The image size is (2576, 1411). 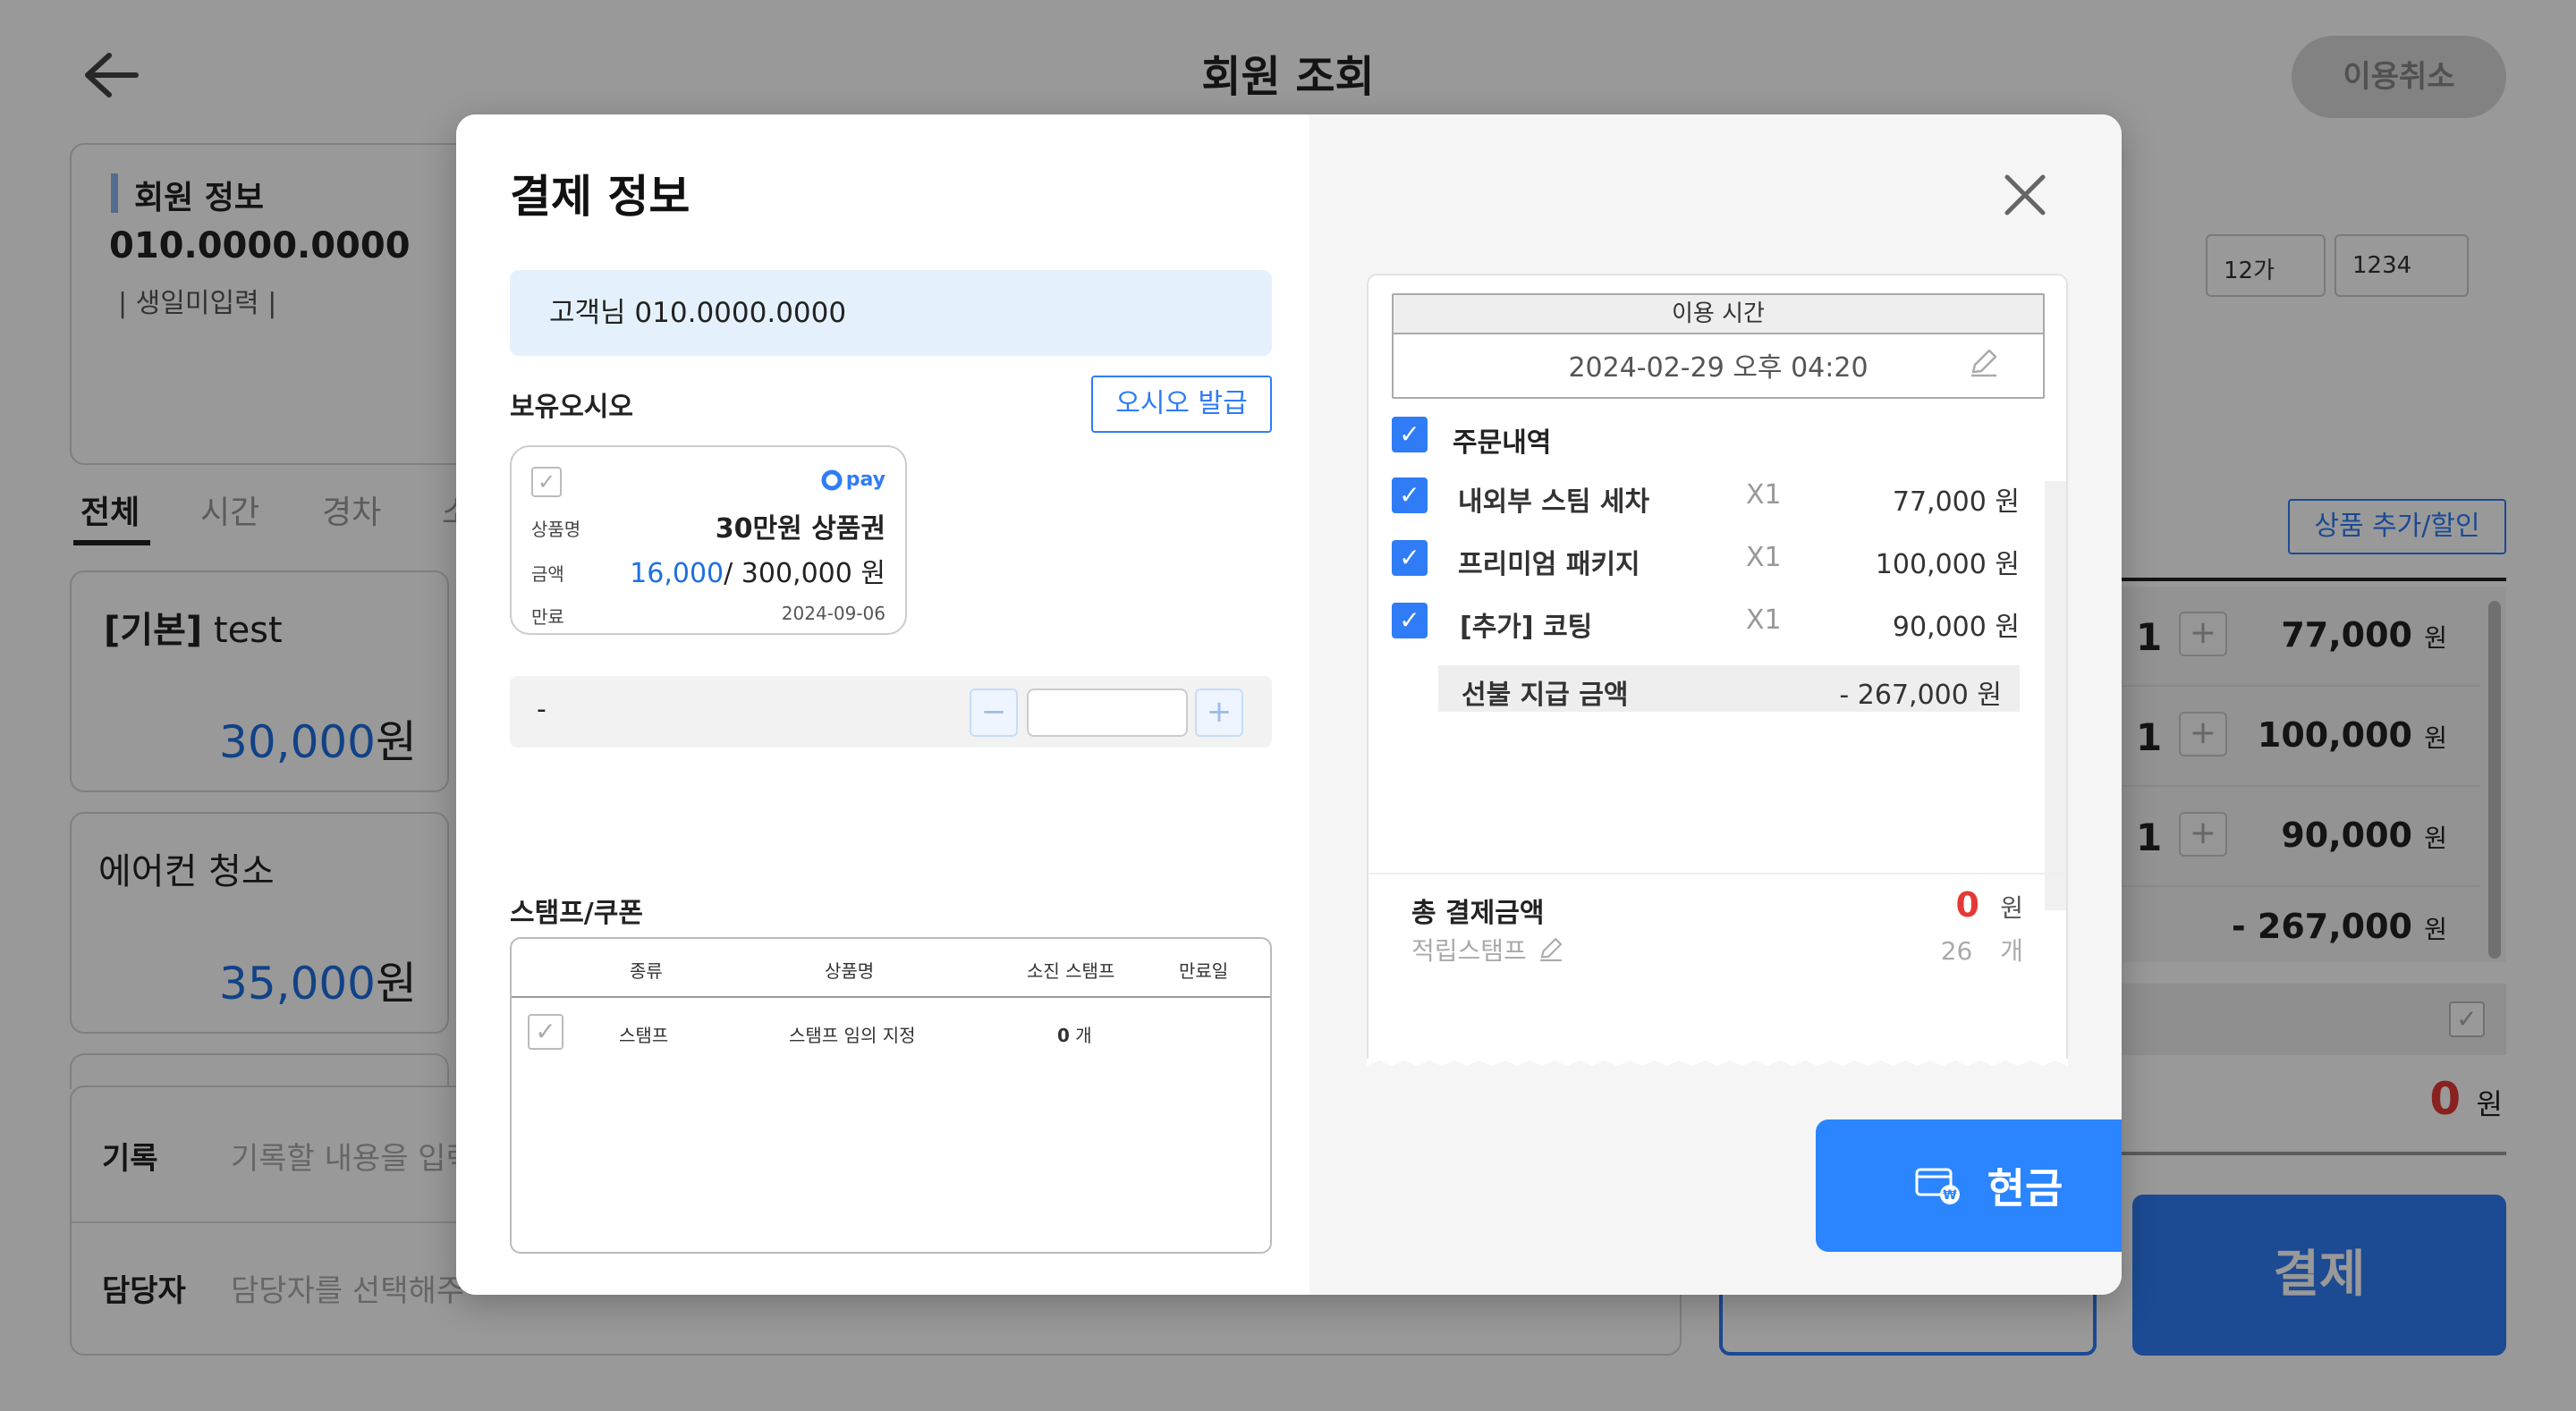 What do you see at coordinates (571, 408) in the screenshot?
I see `osio-section-title: 보유오시오` at bounding box center [571, 408].